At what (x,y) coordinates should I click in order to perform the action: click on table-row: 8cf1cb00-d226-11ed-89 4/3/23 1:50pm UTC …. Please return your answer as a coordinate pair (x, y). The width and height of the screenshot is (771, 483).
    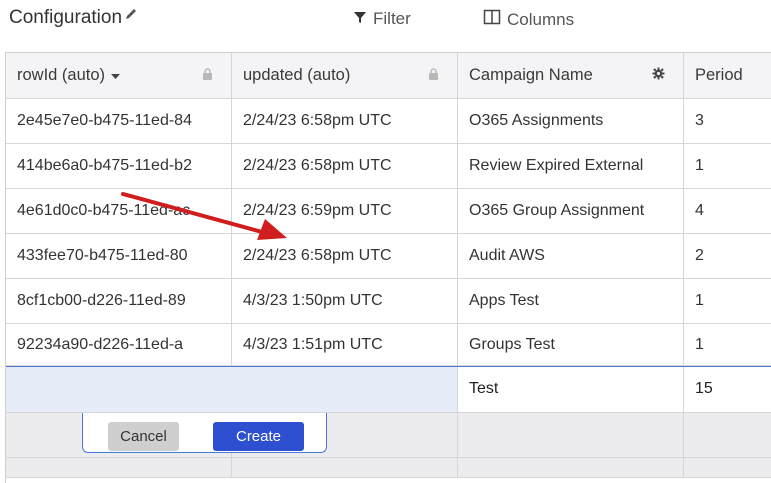
    Looking at the image, I should click on (388, 301).